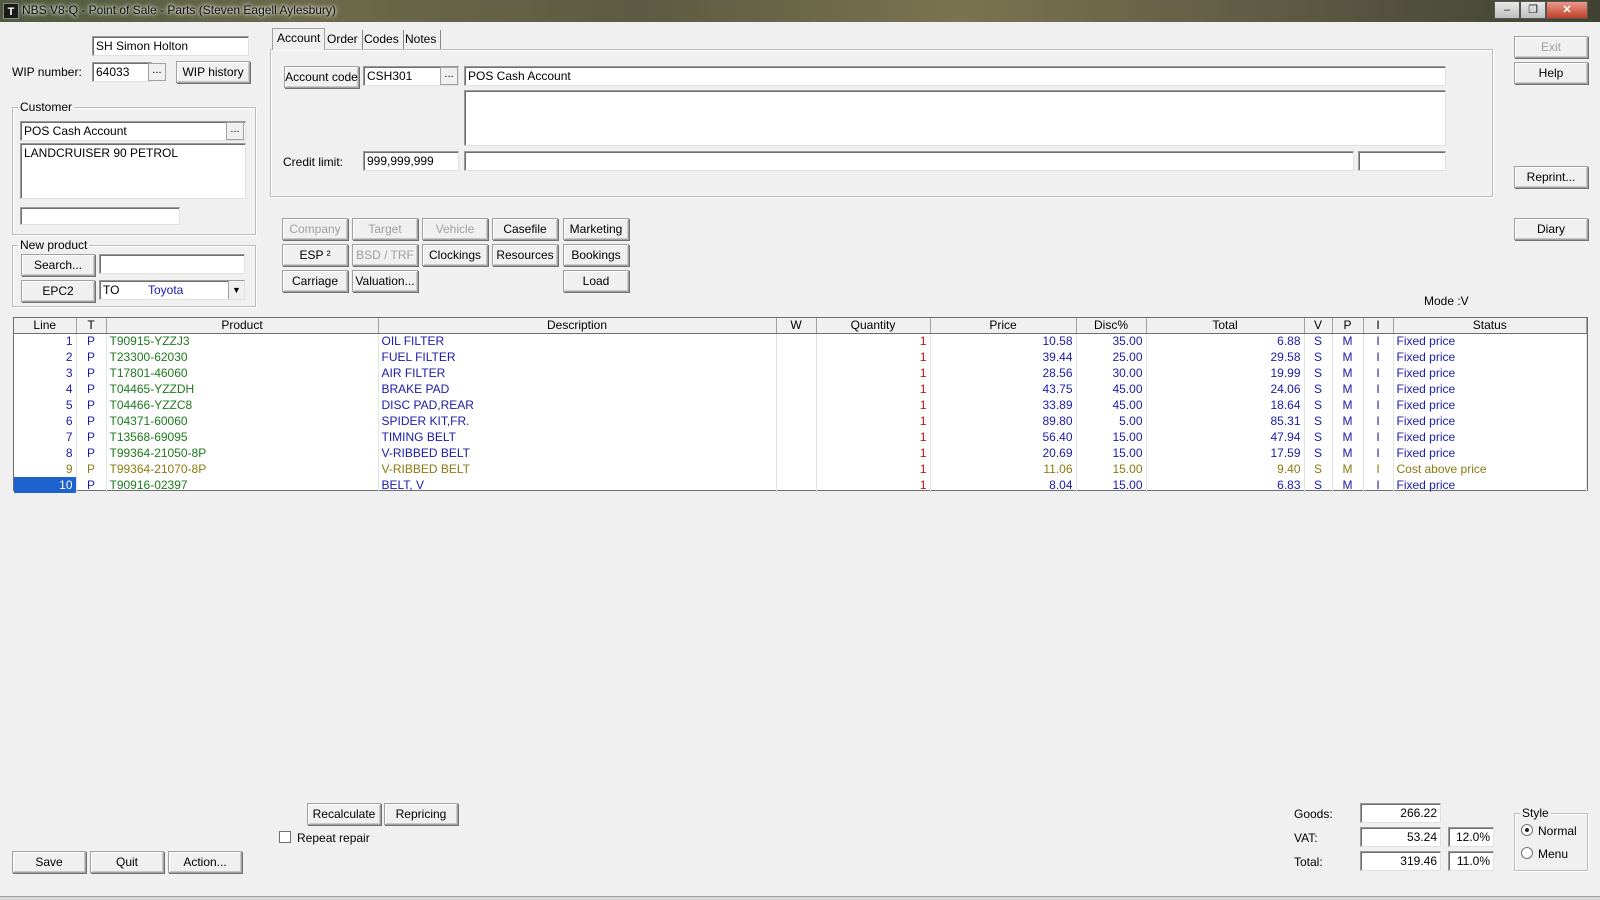 This screenshot has height=900, width=1600. I want to click on column-header-description: Description, so click(577, 326).